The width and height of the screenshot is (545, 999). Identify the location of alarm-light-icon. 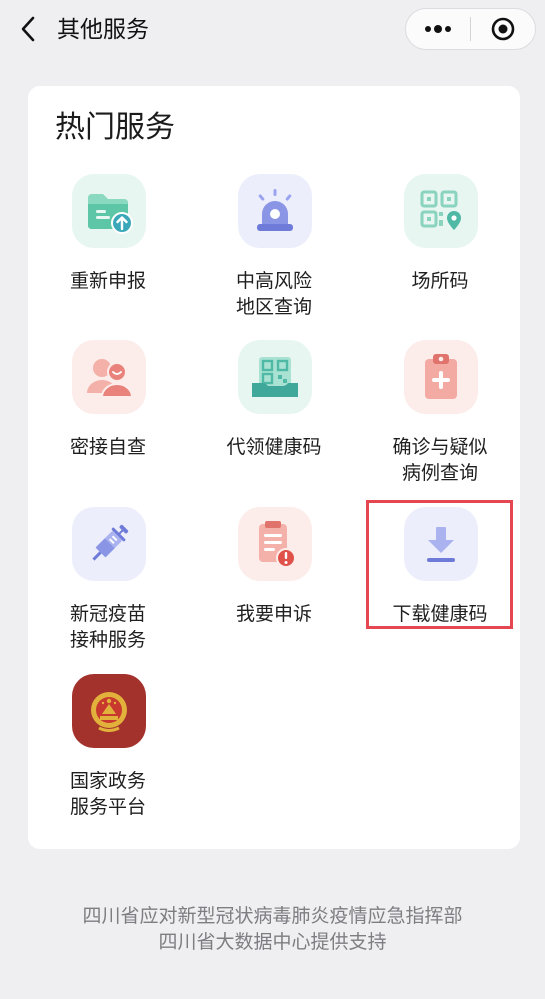
(275, 211).